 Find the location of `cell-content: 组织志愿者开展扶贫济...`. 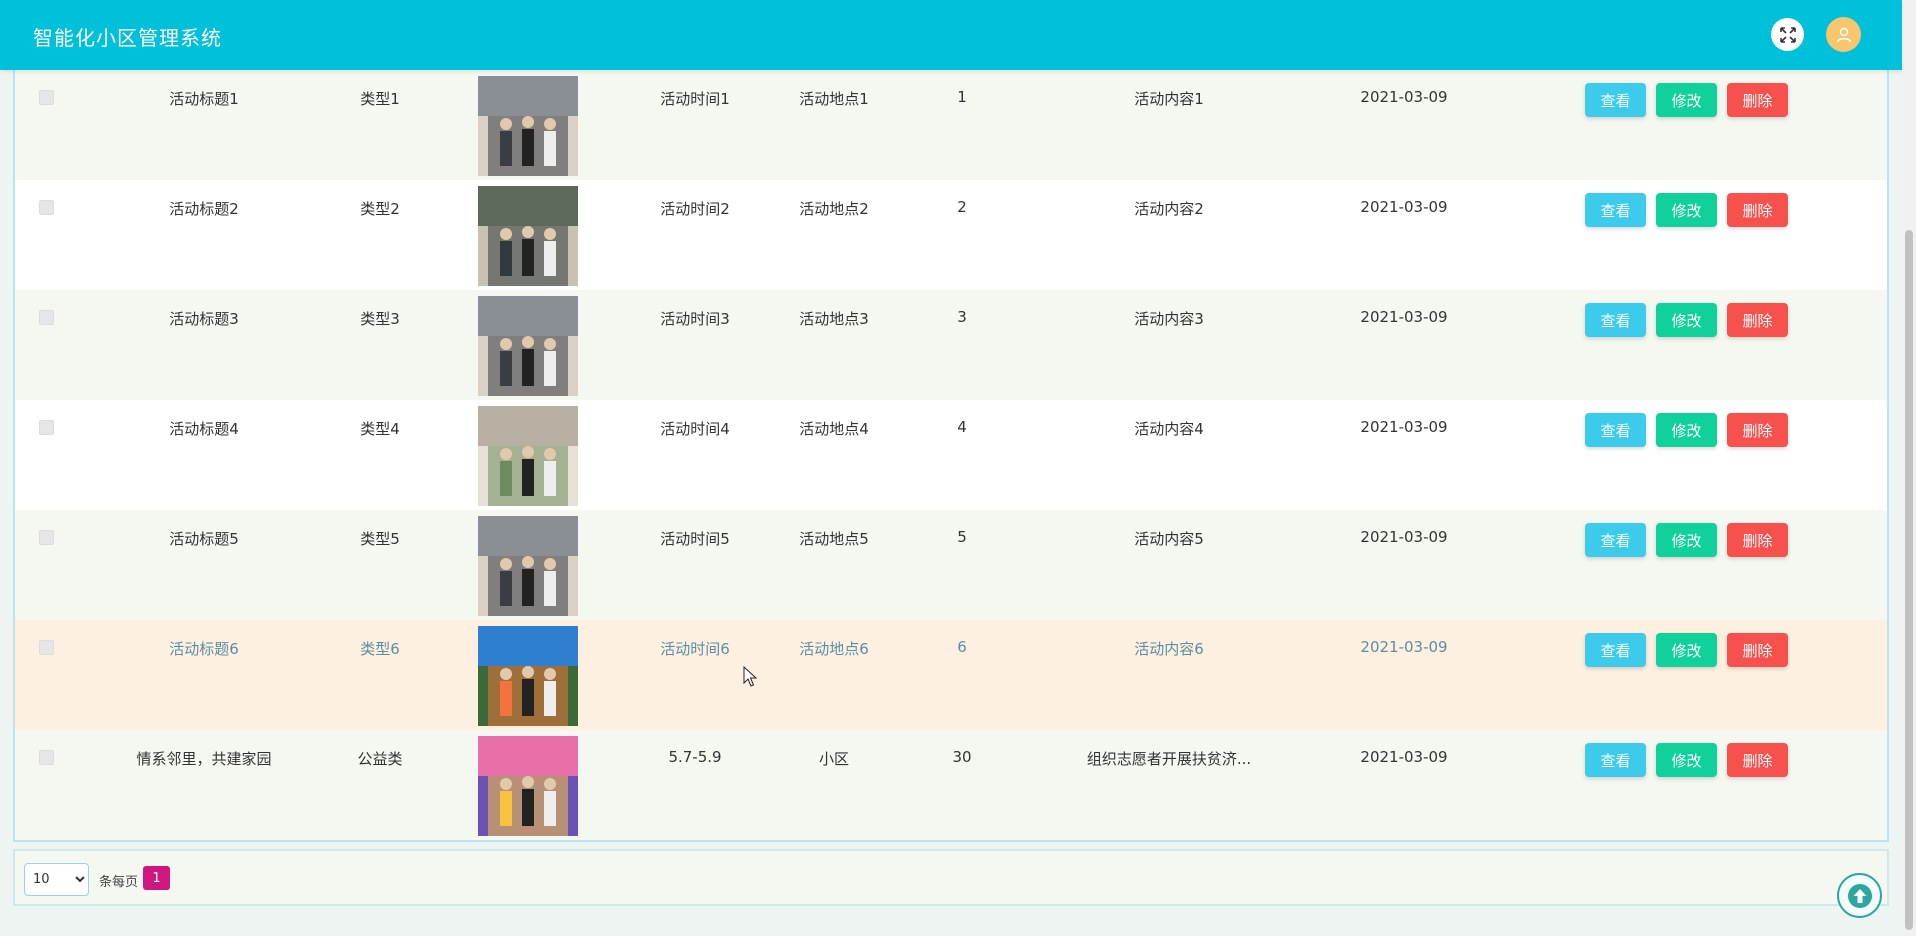

cell-content: 组织志愿者开展扶贫济... is located at coordinates (1169, 759).